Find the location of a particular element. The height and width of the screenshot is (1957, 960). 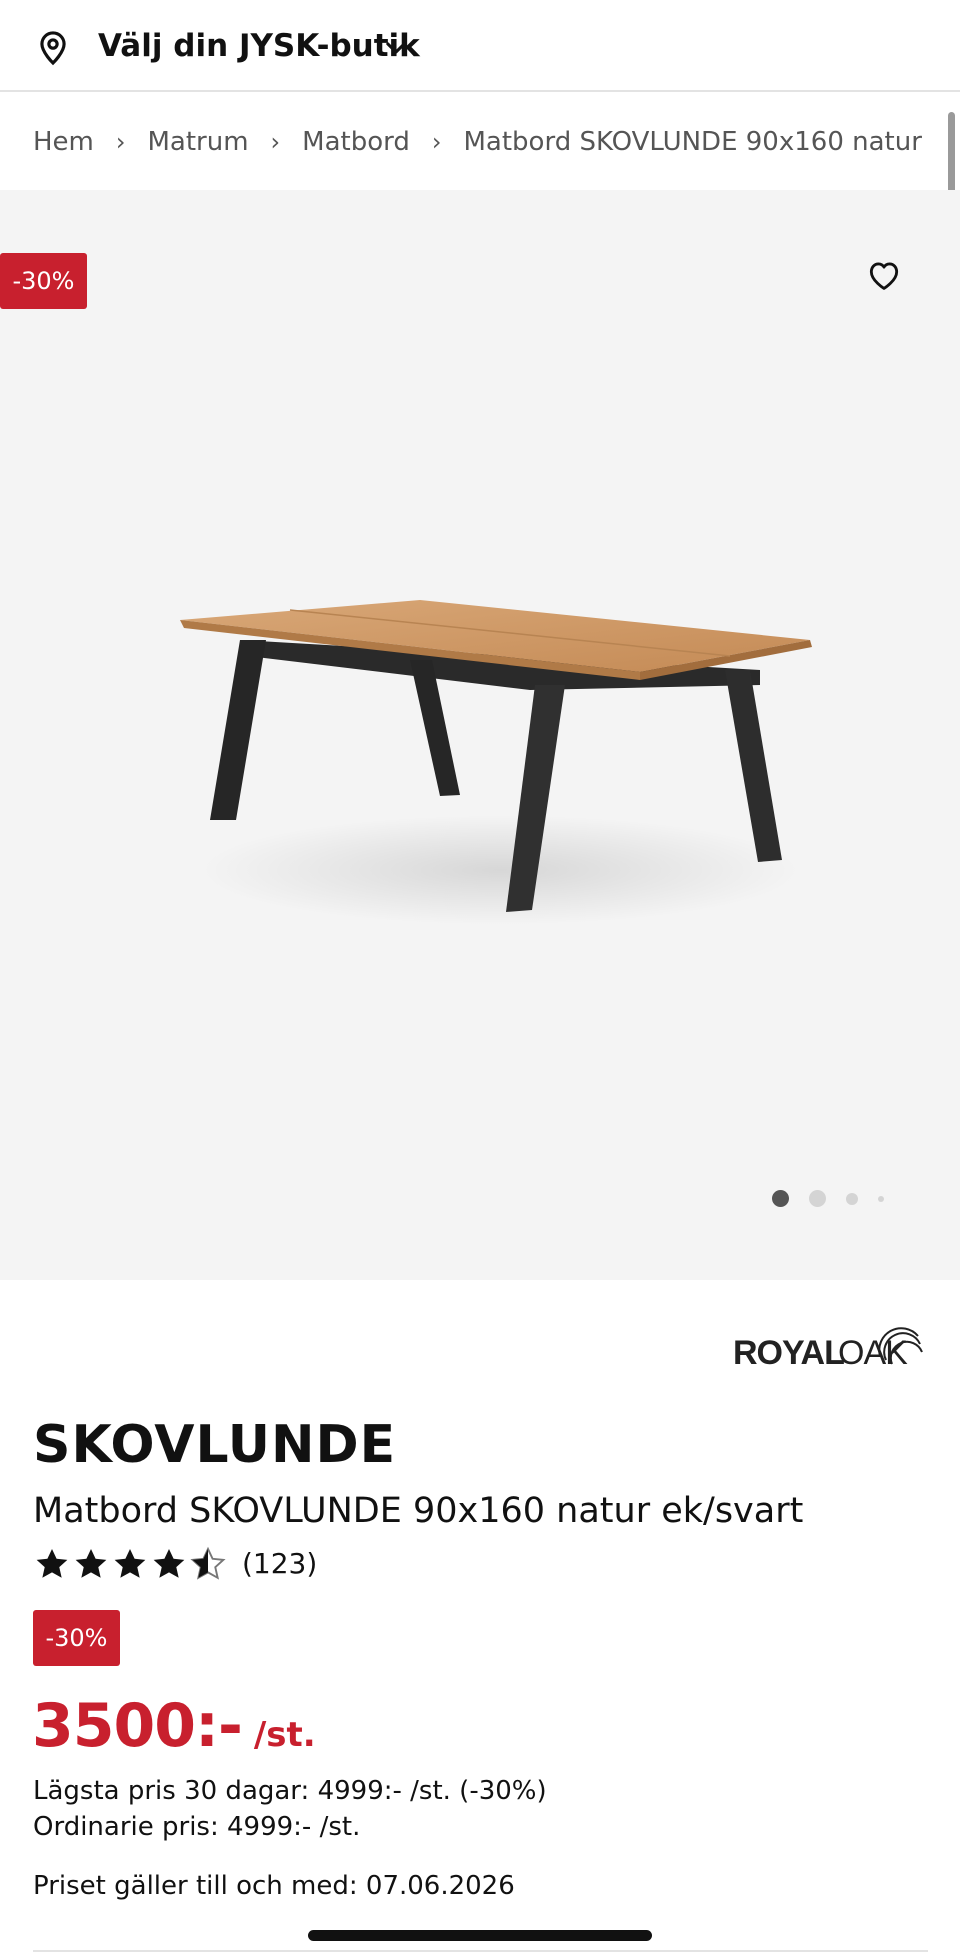

breadcrumb-item-matrum: Matrum is located at coordinates (197, 142).